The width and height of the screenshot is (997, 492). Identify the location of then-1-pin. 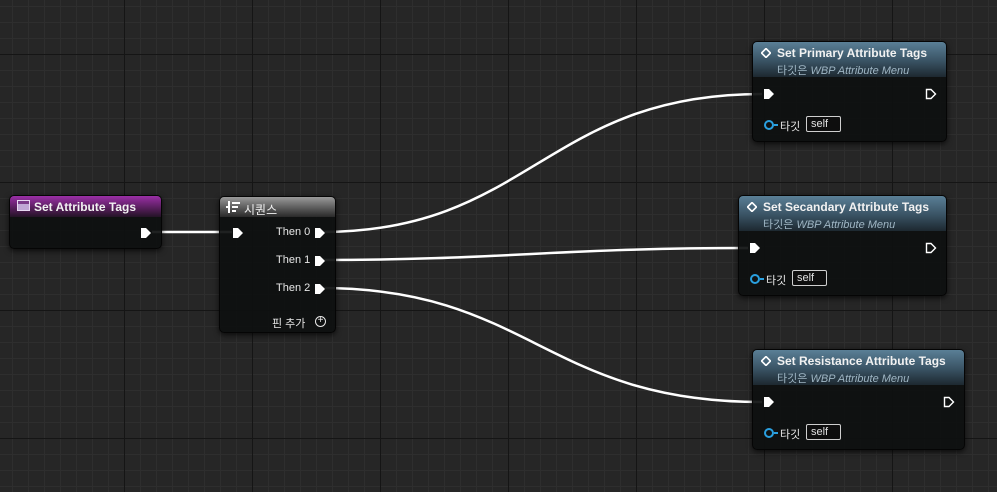
(320, 261).